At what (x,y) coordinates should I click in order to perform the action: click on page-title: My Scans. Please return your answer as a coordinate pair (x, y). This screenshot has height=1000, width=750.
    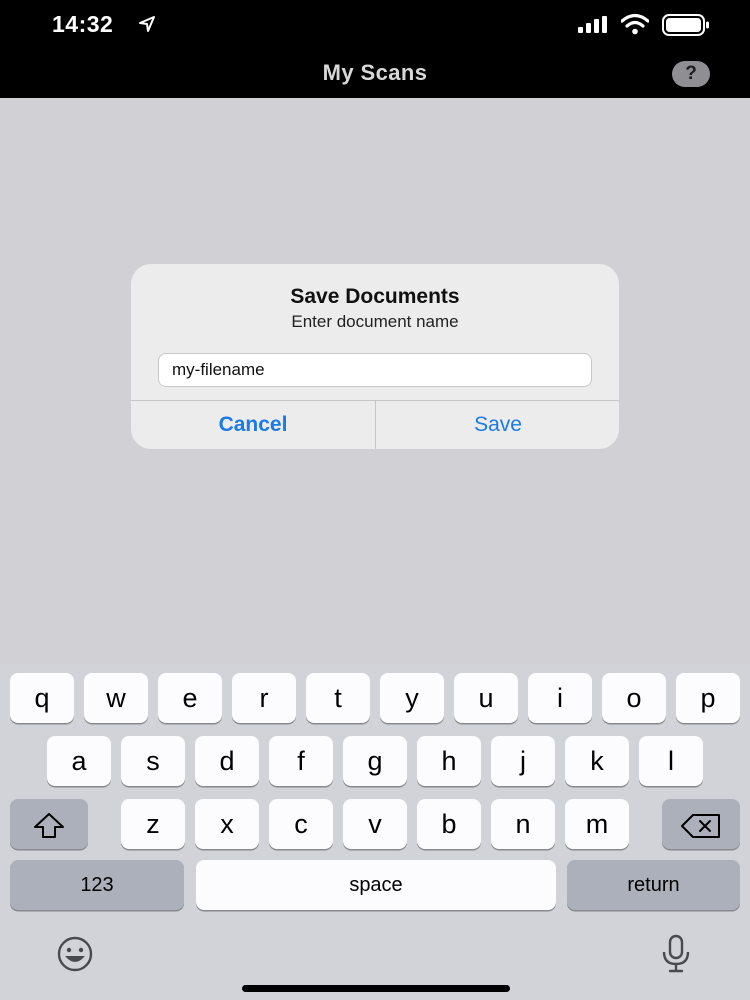
    Looking at the image, I should click on (375, 72).